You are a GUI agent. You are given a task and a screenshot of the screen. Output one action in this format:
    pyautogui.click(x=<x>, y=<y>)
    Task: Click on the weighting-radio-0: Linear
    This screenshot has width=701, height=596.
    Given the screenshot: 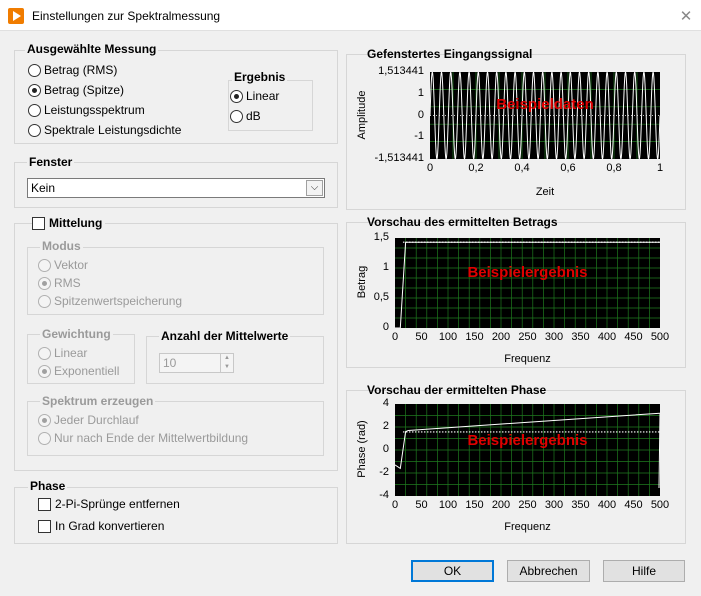 What is the action you would take?
    pyautogui.click(x=62, y=353)
    